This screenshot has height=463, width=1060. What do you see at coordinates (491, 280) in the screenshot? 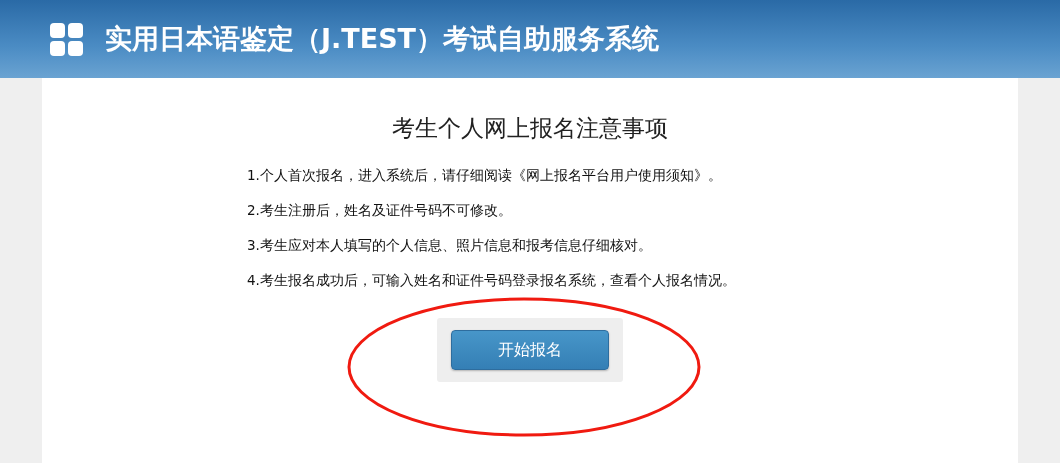
I see `notice-item: 4.考生报名成功后，可输入姓名和证件号码登录报名系统，查看个人报名情况。` at bounding box center [491, 280].